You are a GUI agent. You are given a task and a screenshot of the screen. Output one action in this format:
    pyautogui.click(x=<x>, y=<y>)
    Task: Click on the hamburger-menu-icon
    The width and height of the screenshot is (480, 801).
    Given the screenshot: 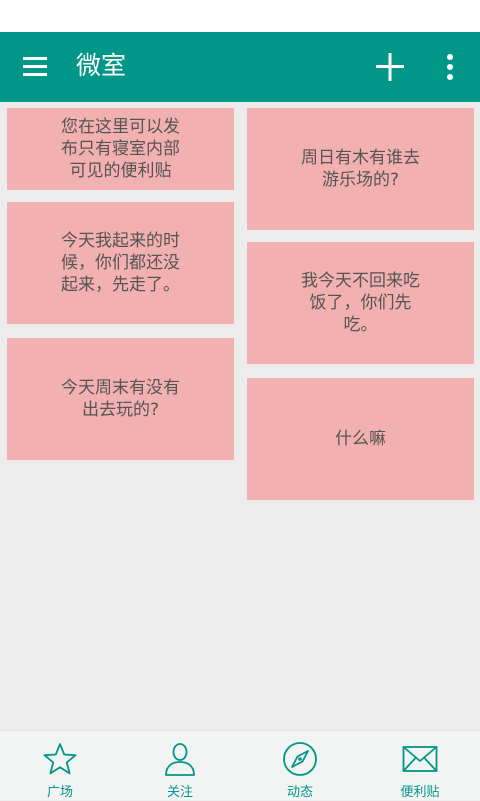 What is the action you would take?
    pyautogui.click(x=35, y=66)
    